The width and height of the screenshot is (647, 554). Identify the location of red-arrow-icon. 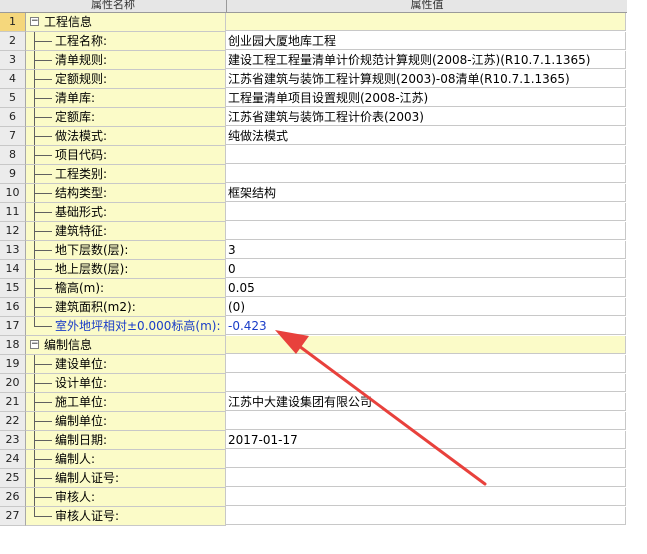
(381, 408).